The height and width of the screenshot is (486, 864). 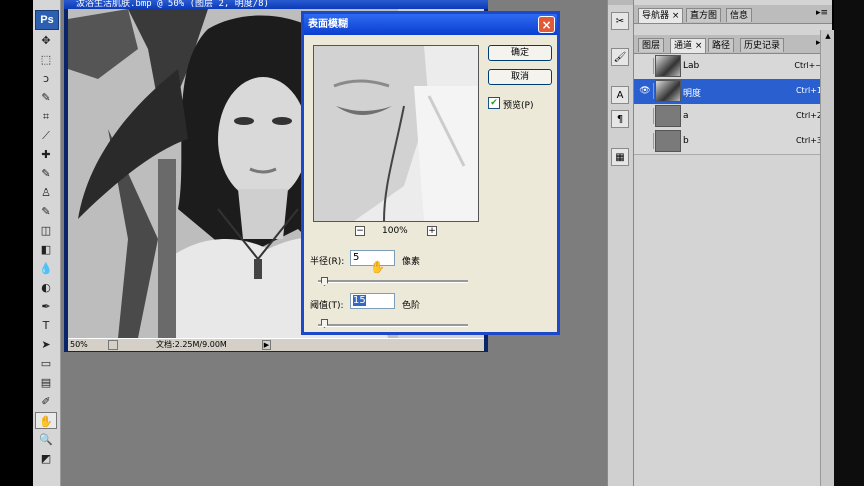 I want to click on document-size-info: 文档:2.25M/9.00M, so click(x=191, y=344).